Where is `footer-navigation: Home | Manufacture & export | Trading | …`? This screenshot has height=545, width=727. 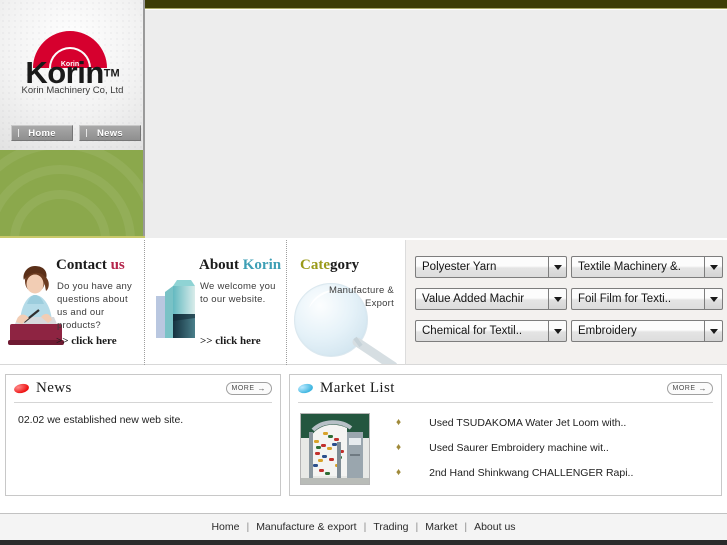 footer-navigation: Home | Manufacture & export | Trading | … is located at coordinates (363, 527).